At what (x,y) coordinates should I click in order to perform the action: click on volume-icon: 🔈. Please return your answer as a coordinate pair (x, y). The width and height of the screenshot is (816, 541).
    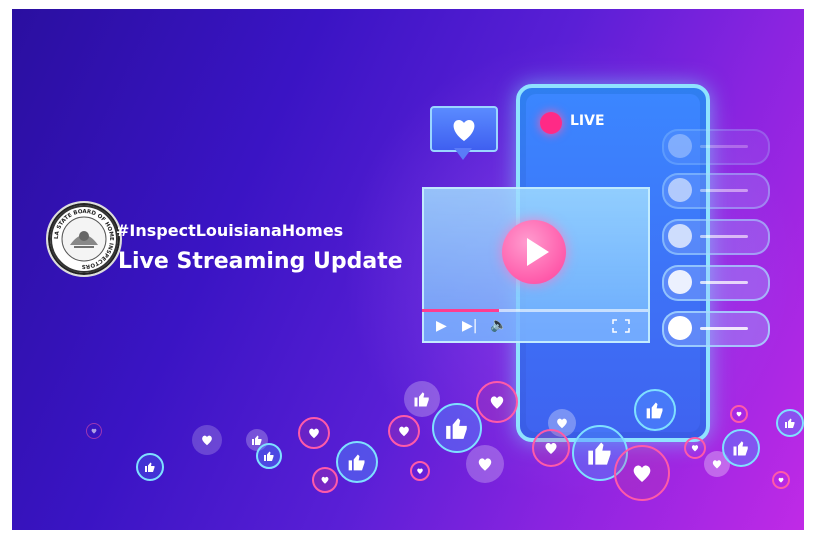
    Looking at the image, I should click on (498, 325).